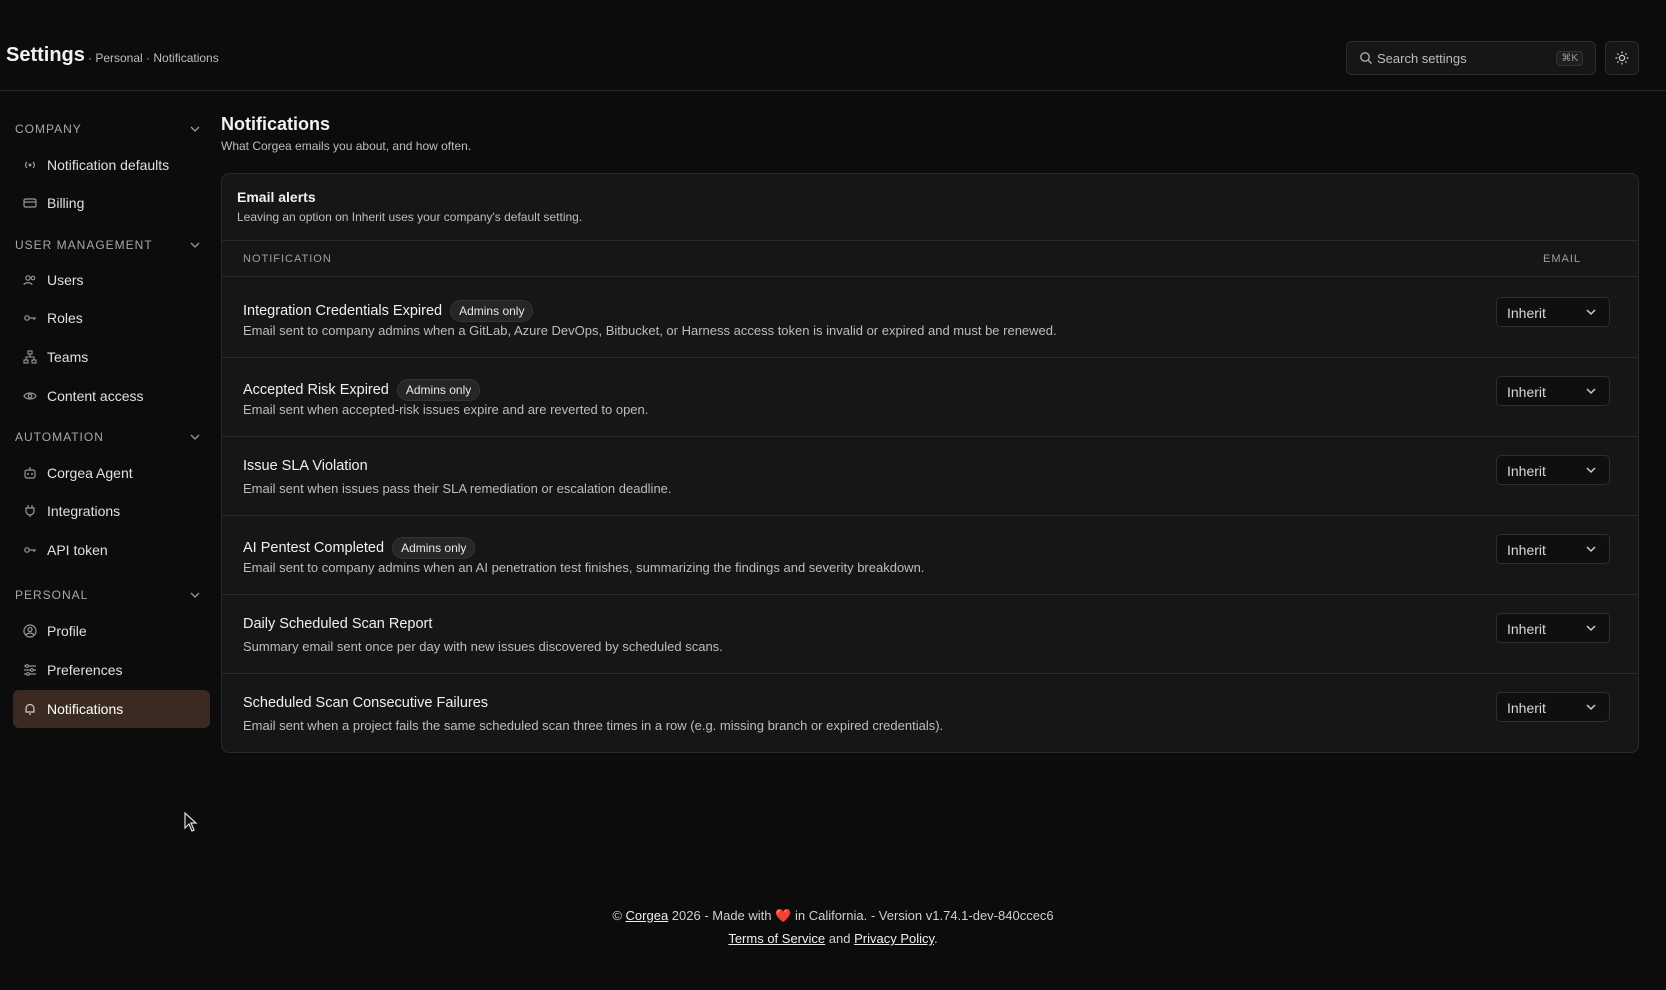 The height and width of the screenshot is (990, 1666). I want to click on sidebar-section-personal: PERSONAL, so click(108, 598).